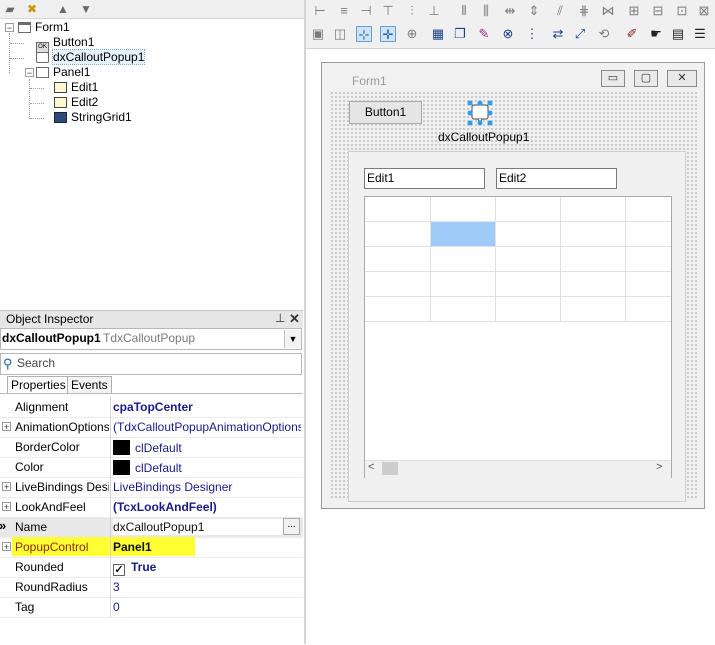  I want to click on scroll-thumb, so click(390, 468).